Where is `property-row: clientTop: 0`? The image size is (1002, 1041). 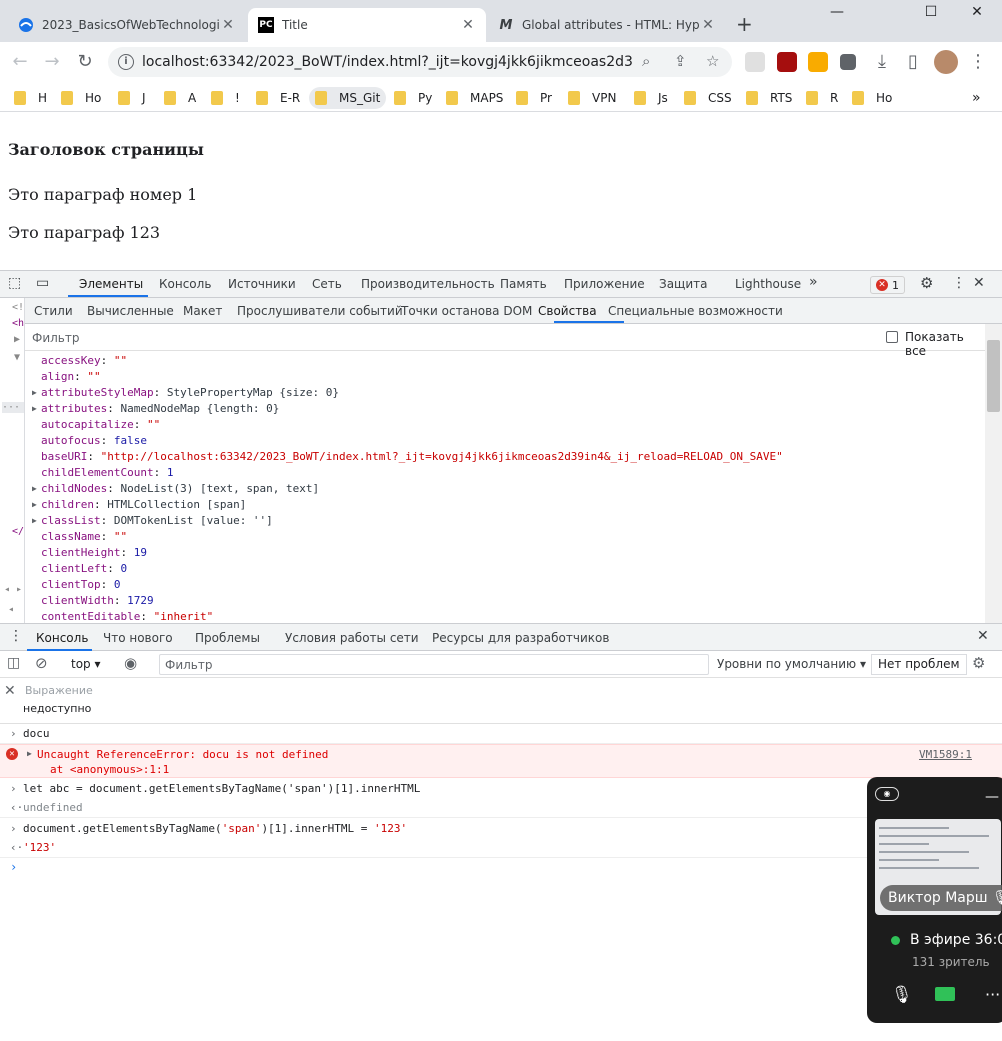
property-row: clientTop: 0 is located at coordinates (80, 585).